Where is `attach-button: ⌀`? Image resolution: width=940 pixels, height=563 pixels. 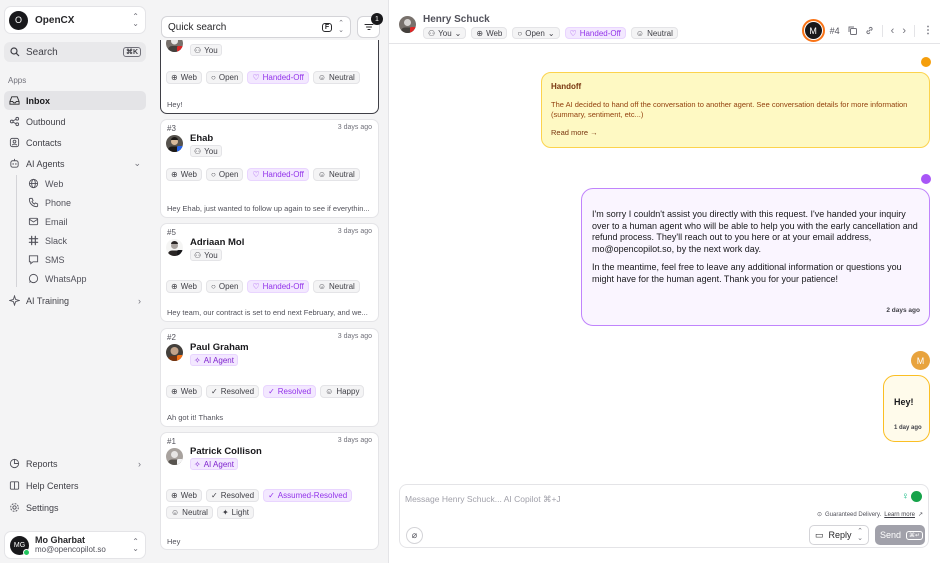 attach-button: ⌀ is located at coordinates (414, 535).